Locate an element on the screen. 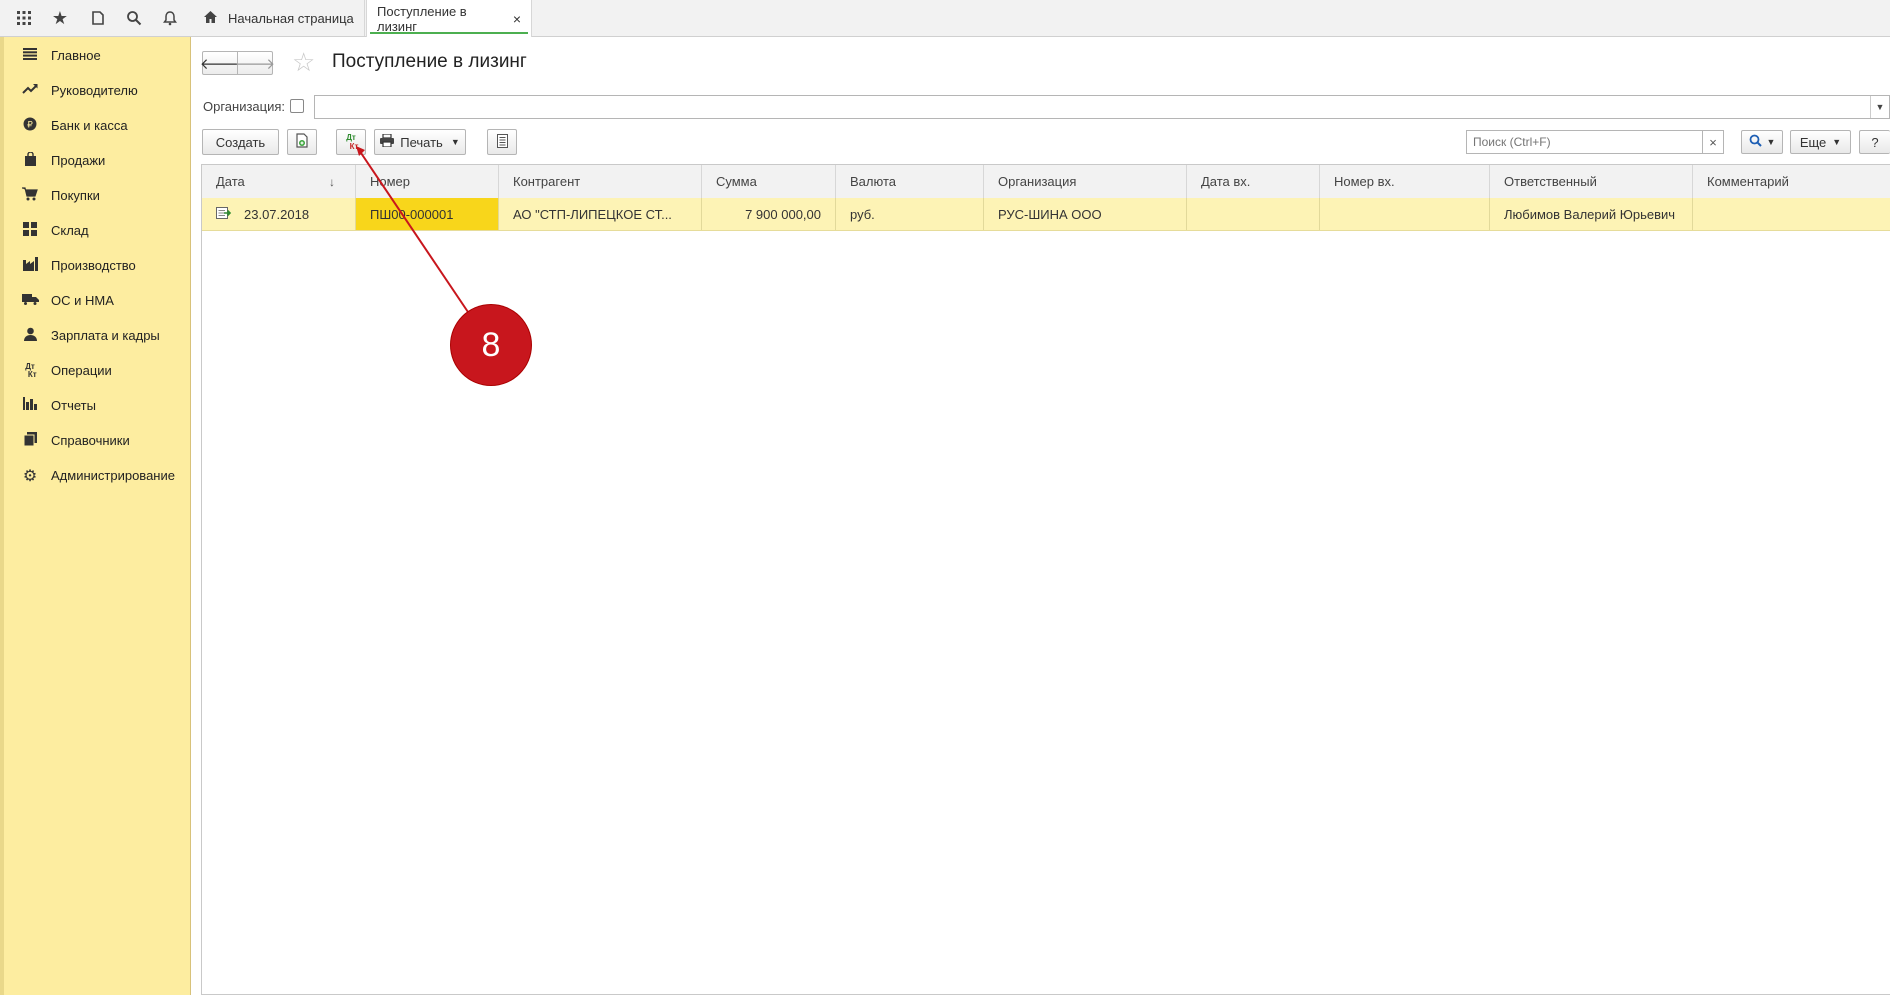 This screenshot has height=995, width=1890. copy-document-button is located at coordinates (302, 142).